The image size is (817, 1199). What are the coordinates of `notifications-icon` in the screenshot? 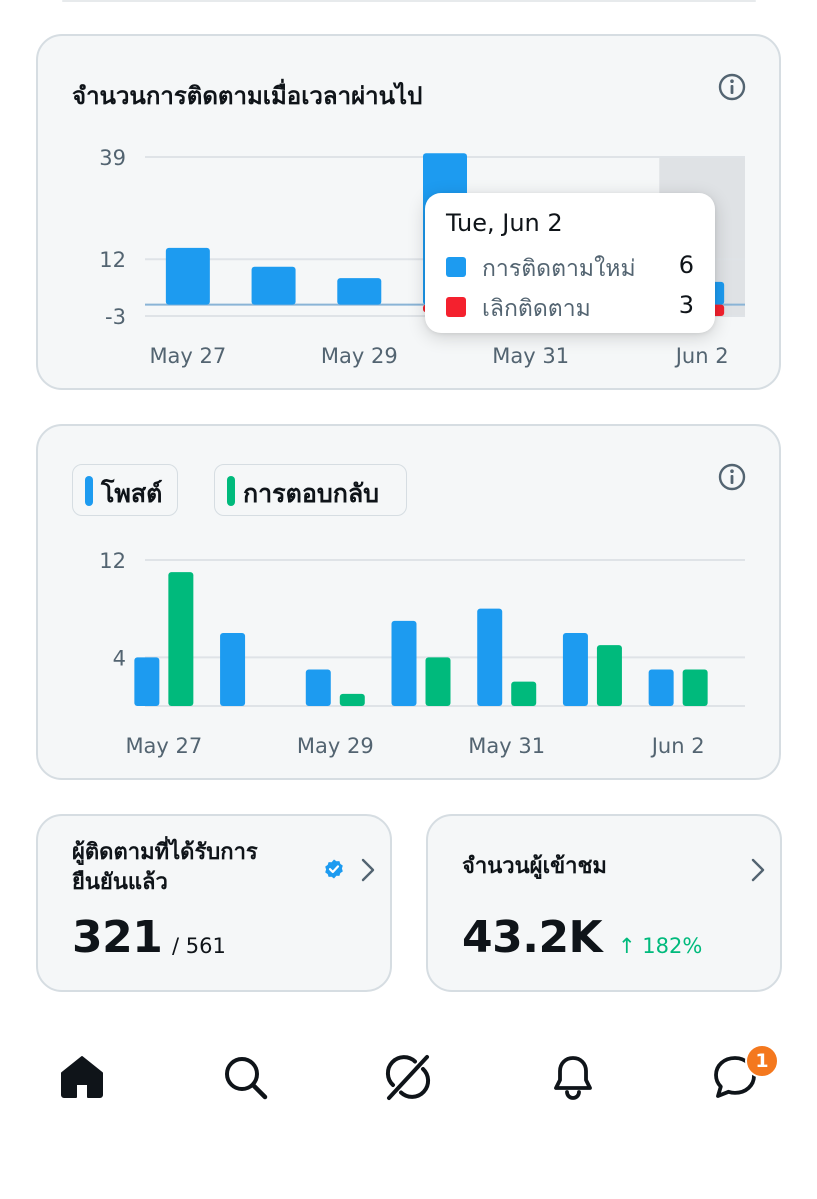 It's located at (573, 1077).